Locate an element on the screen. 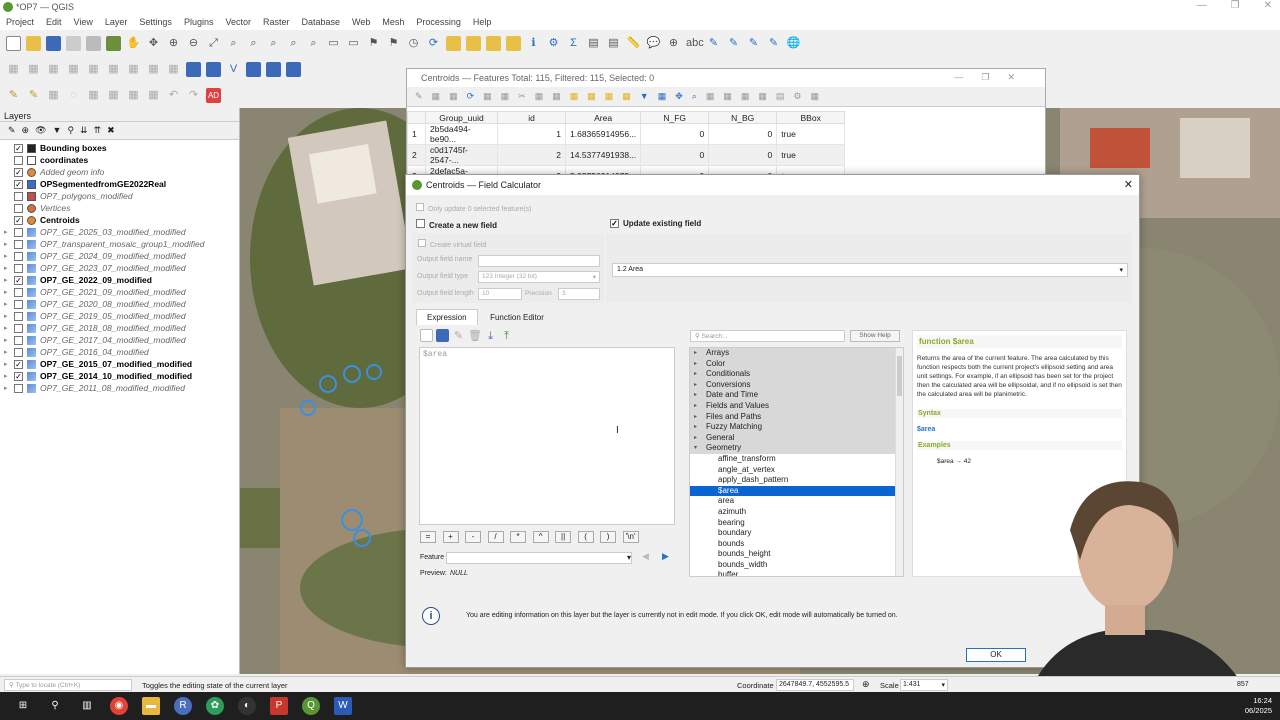 The width and height of the screenshot is (1280, 720). task-view-icon: ▥ is located at coordinates (87, 706).